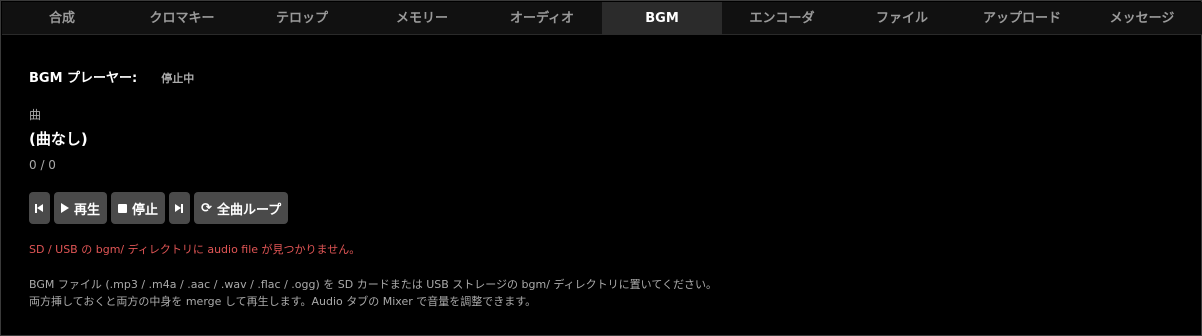 The height and width of the screenshot is (336, 1202). I want to click on tab-upload: アップロード, so click(1022, 18).